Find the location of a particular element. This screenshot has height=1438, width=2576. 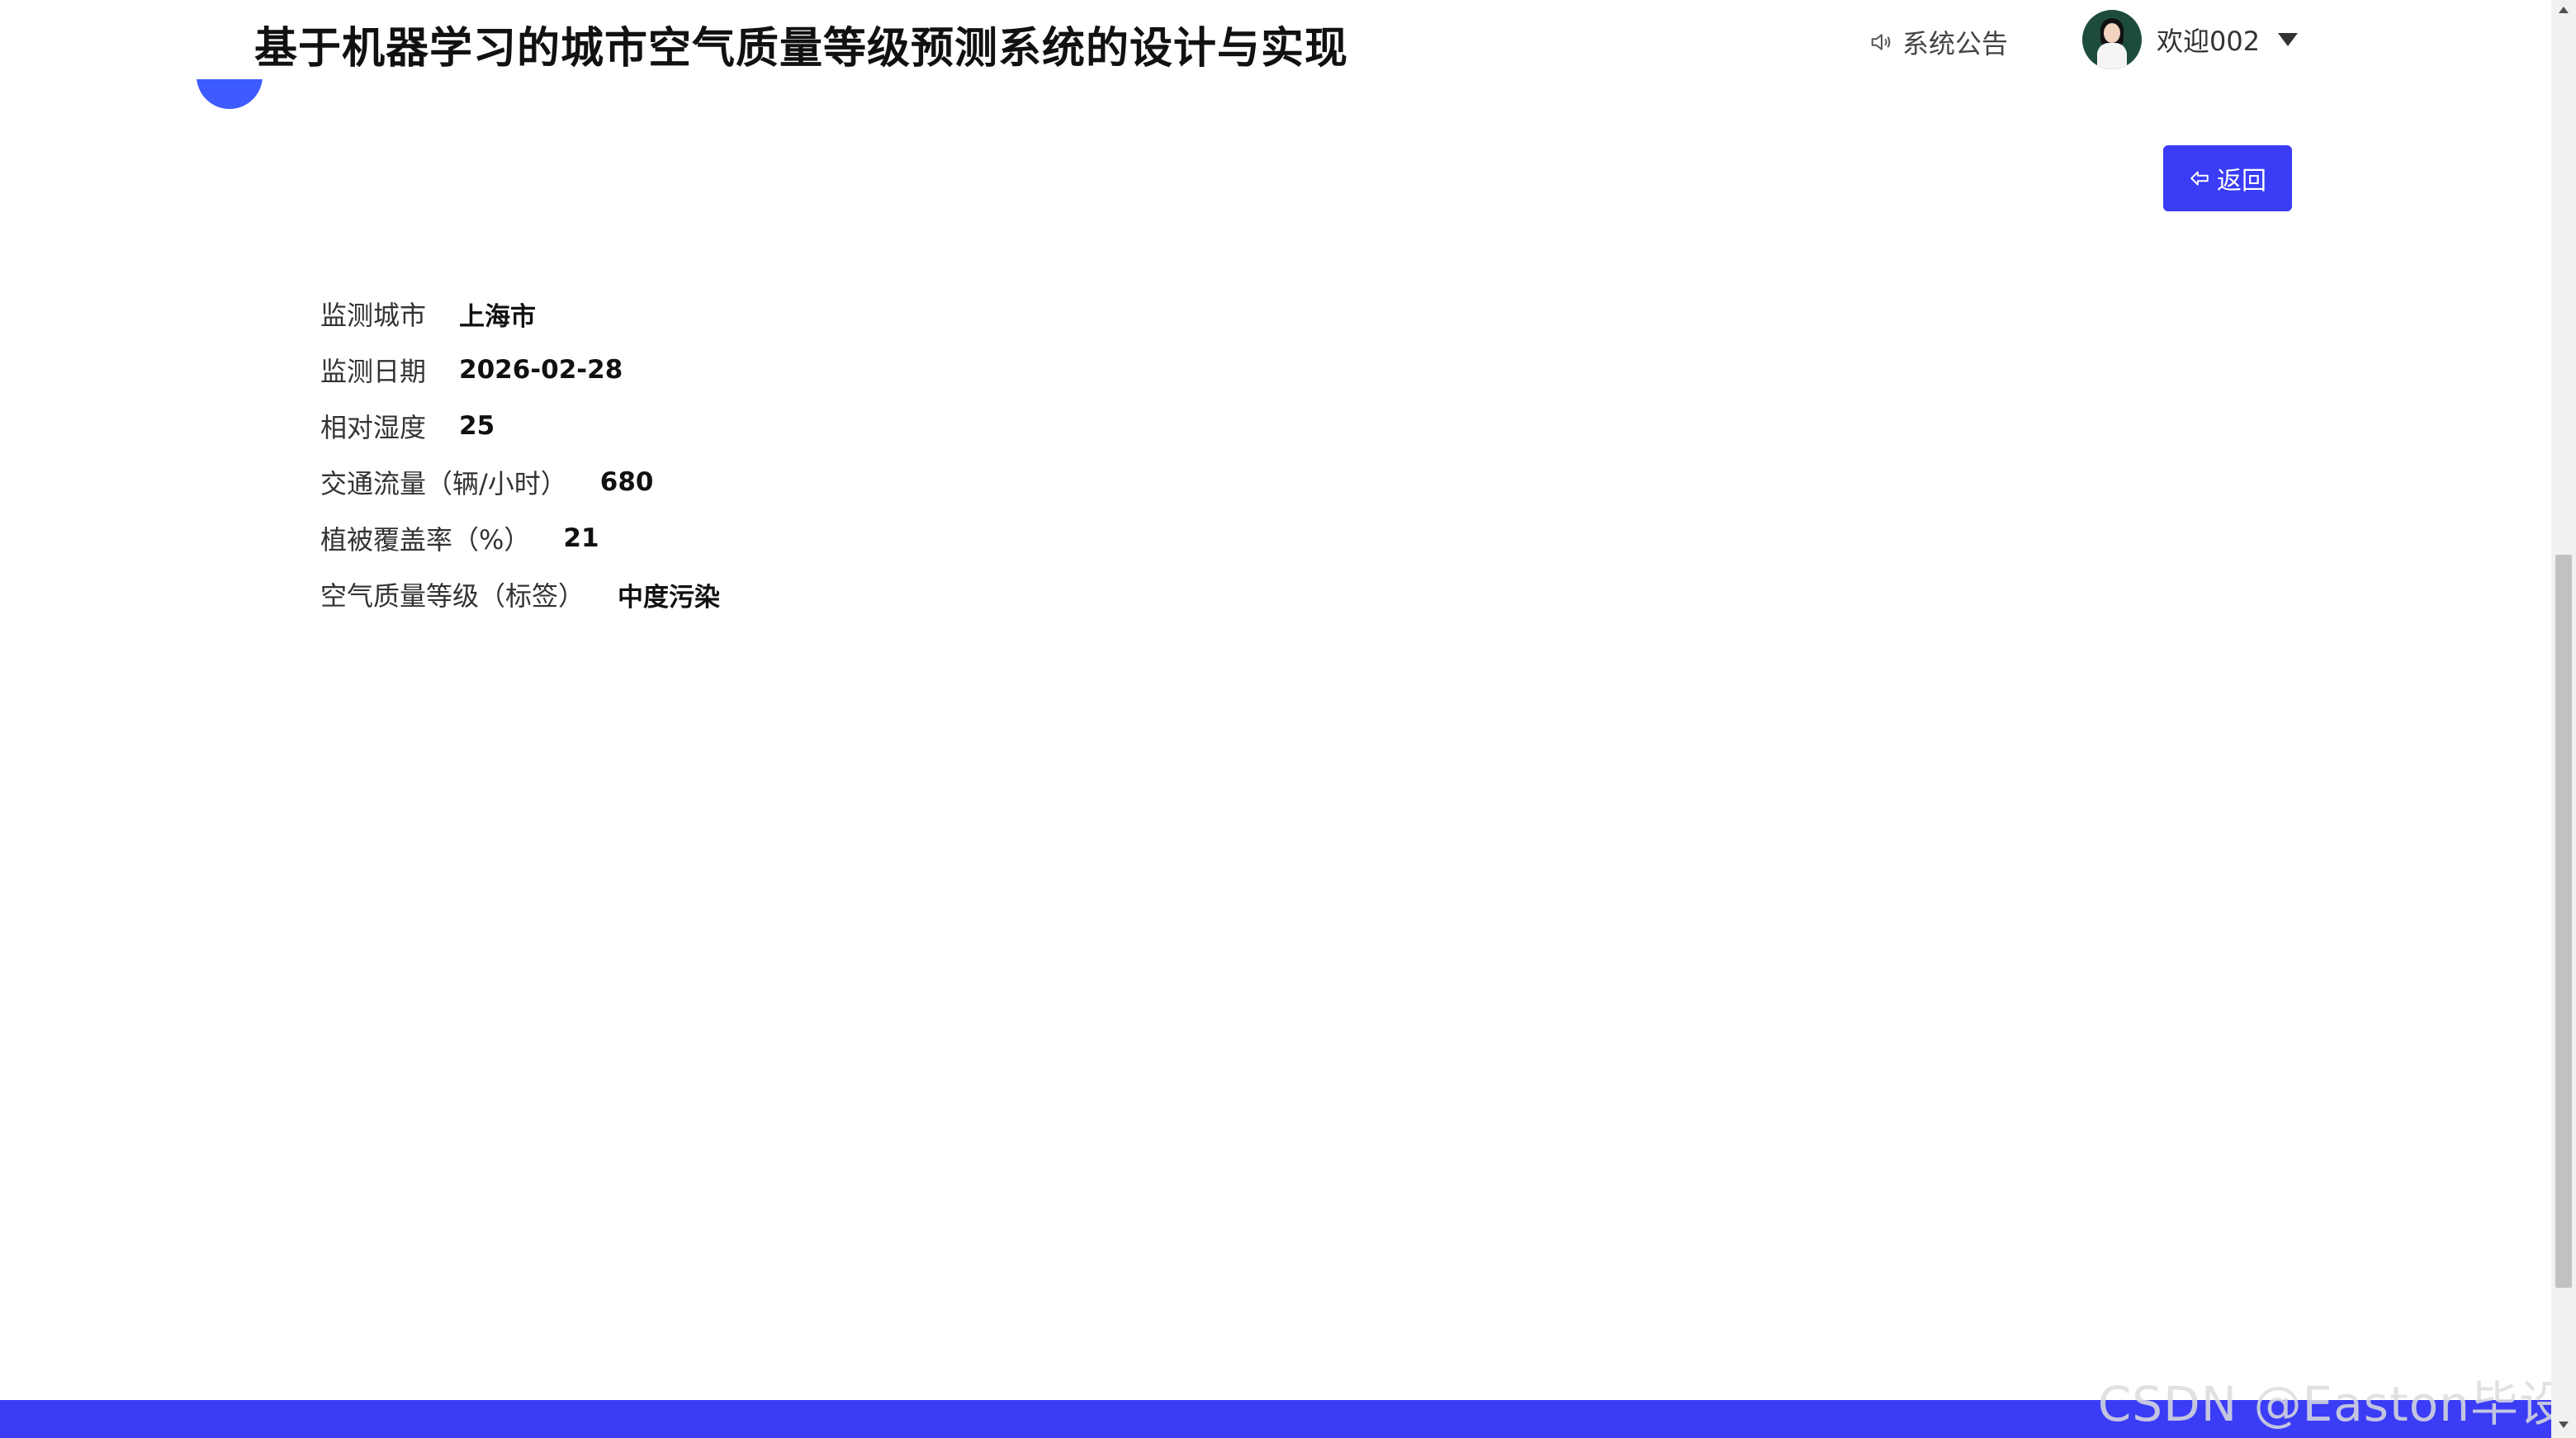

avatar is located at coordinates (2112, 39).